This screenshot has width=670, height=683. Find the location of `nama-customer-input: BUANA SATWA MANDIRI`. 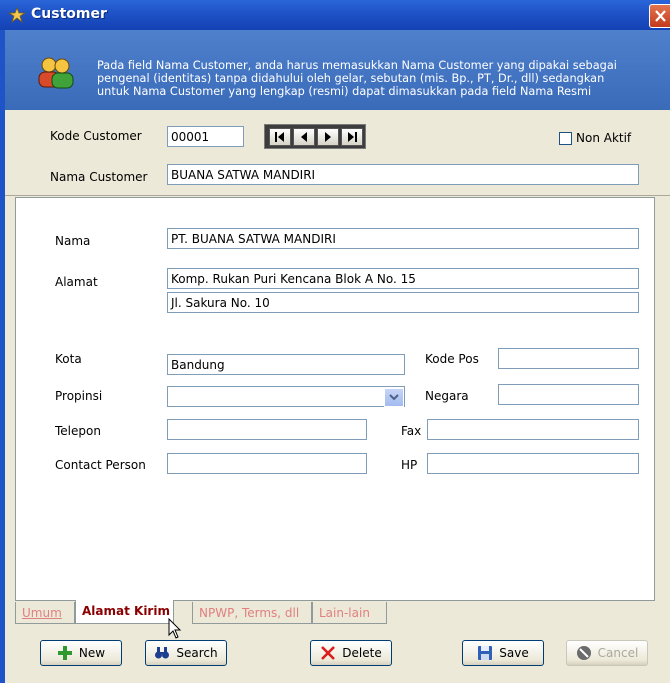

nama-customer-input: BUANA SATWA MANDIRI is located at coordinates (403, 174).